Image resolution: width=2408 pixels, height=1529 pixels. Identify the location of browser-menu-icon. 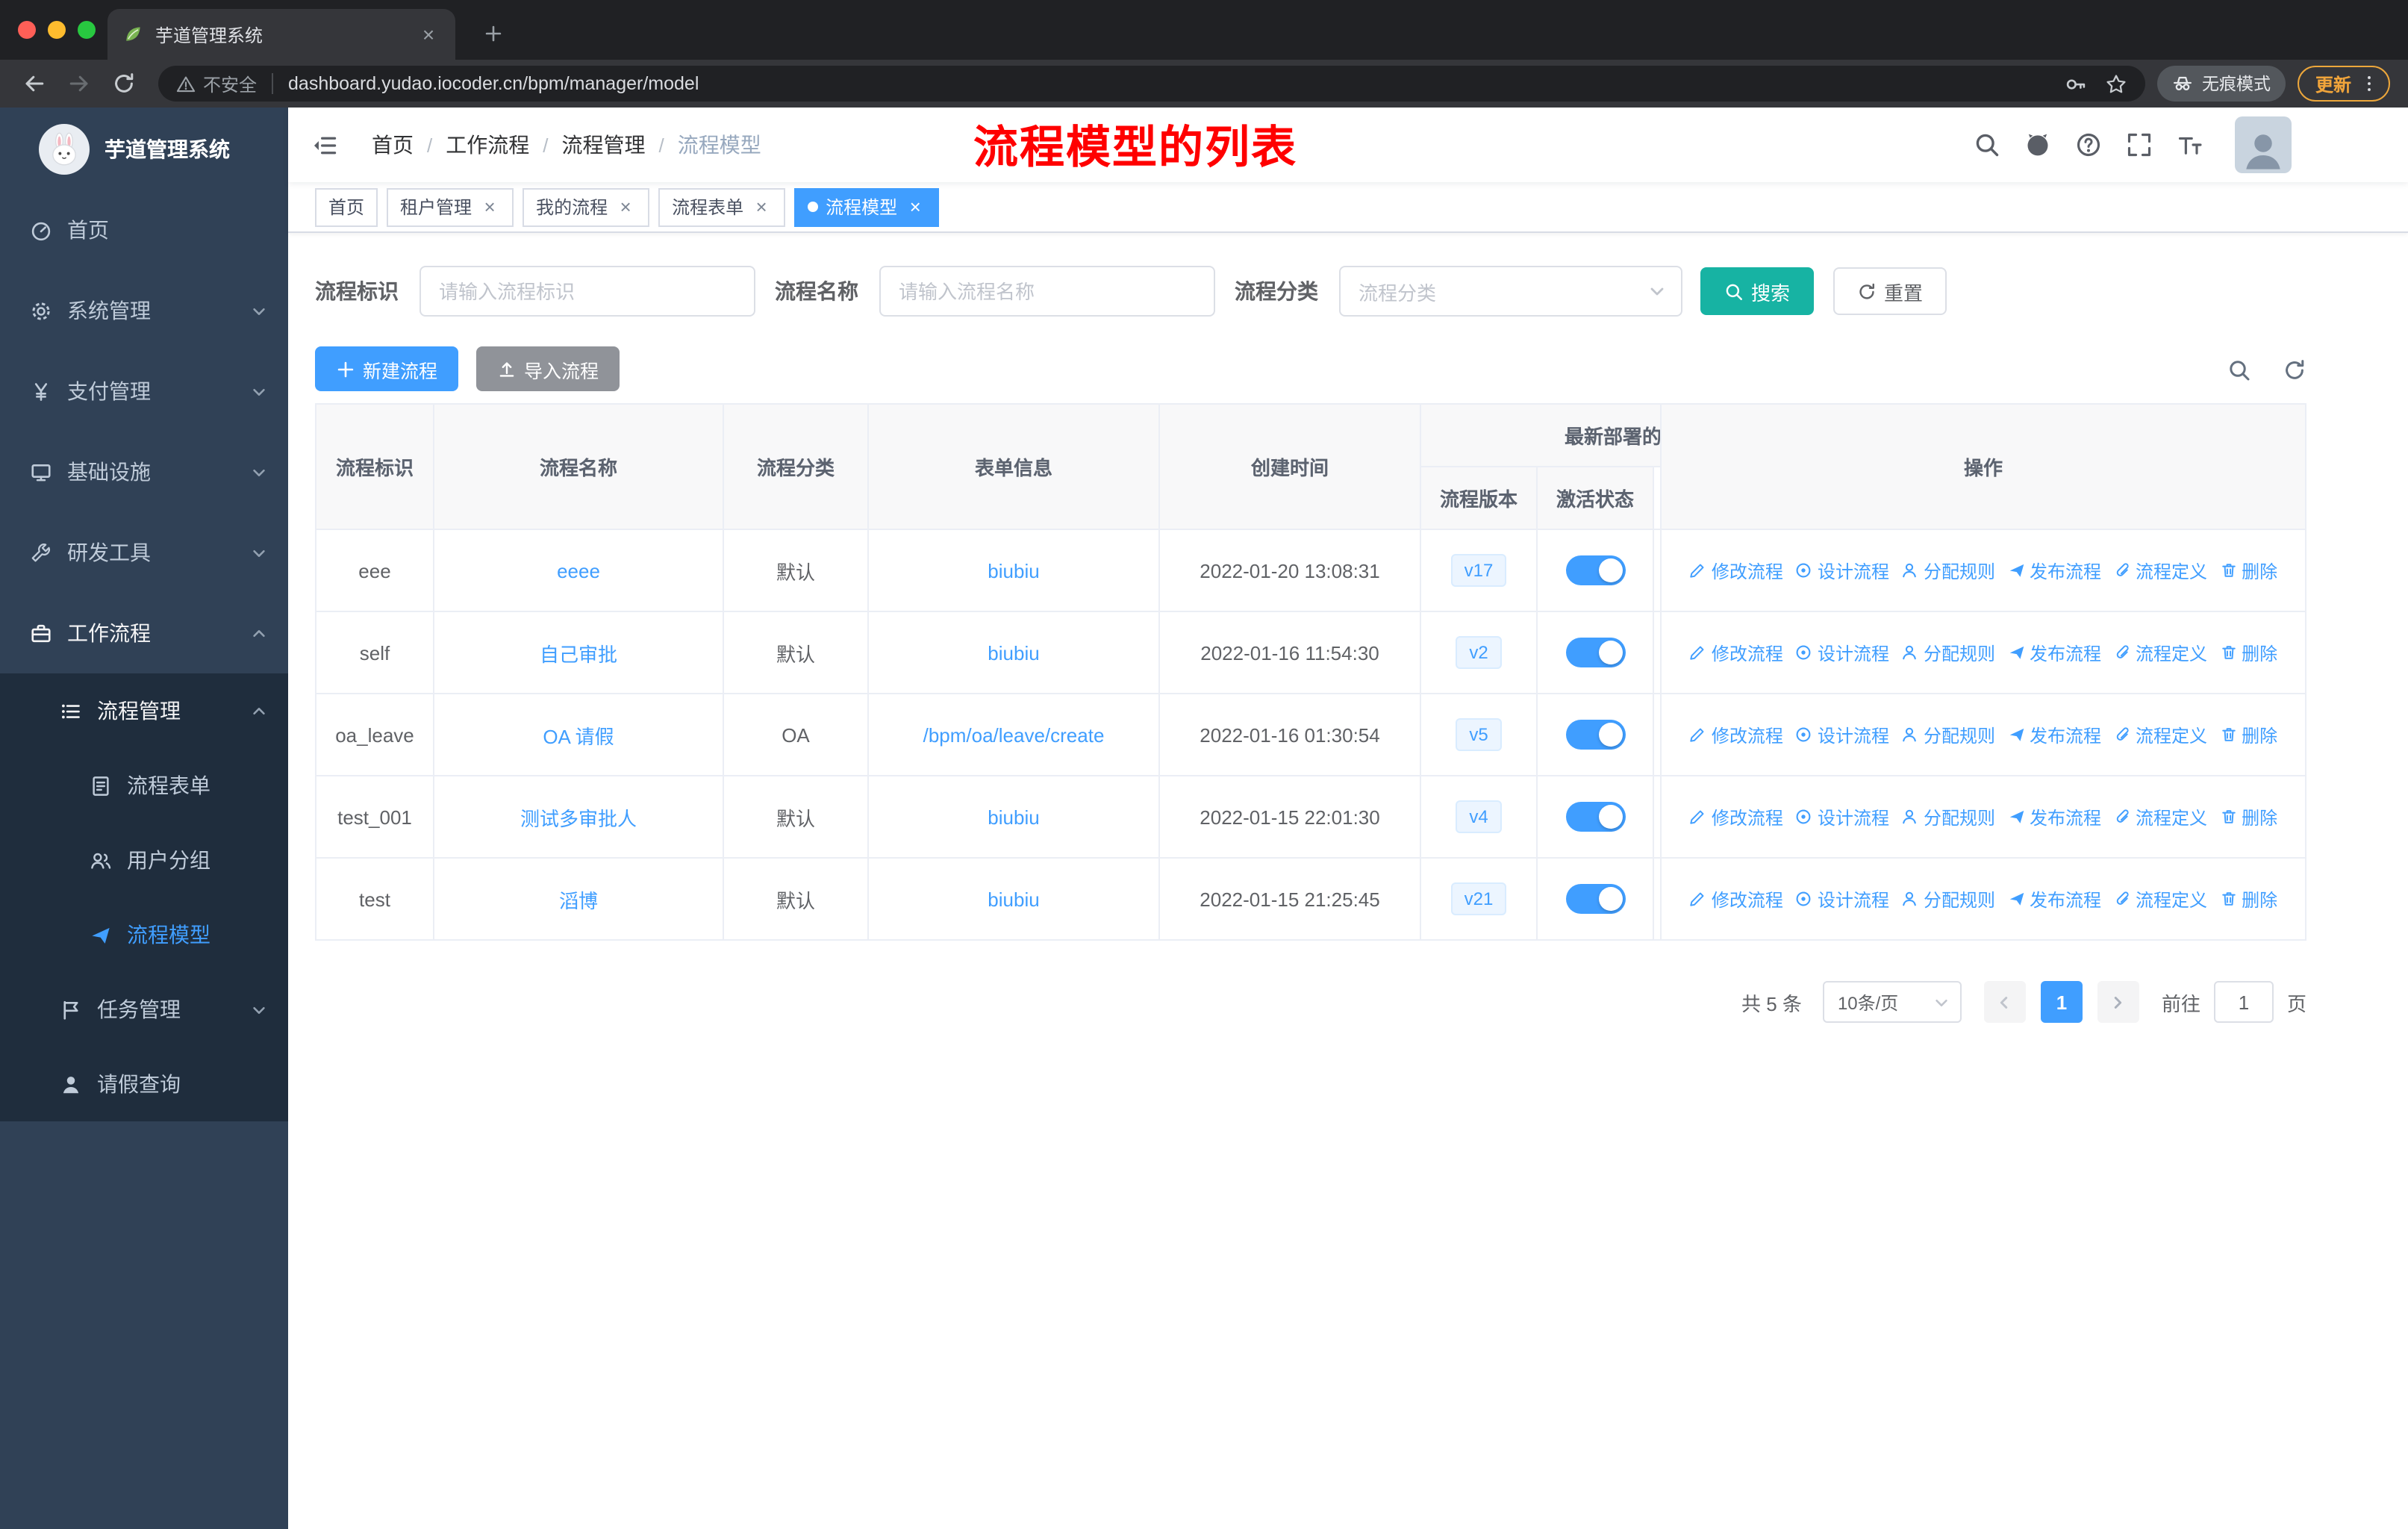
(2369, 83).